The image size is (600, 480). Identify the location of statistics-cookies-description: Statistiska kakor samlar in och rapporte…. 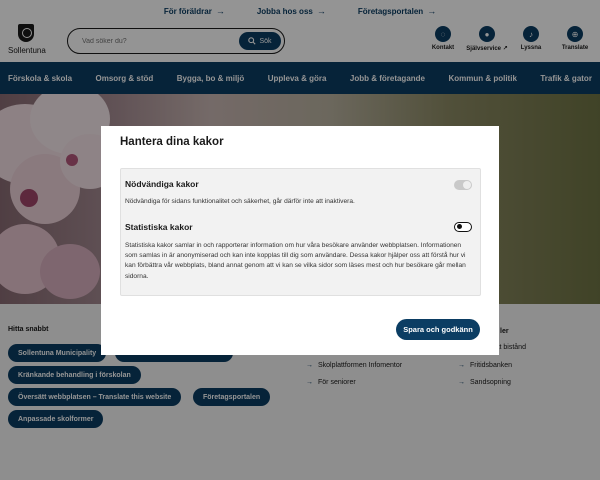
(295, 261).